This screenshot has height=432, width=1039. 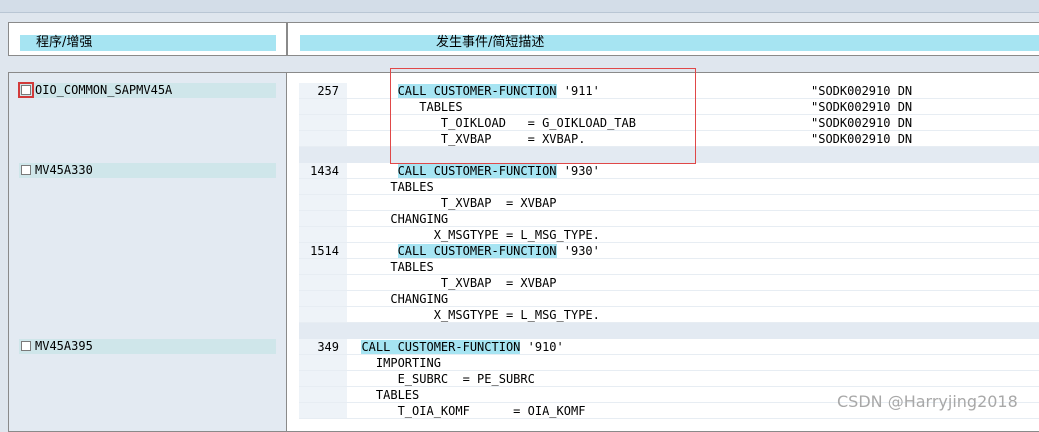 What do you see at coordinates (669, 43) in the screenshot?
I see `column-header-event-label: 发生事件/简短描述` at bounding box center [669, 43].